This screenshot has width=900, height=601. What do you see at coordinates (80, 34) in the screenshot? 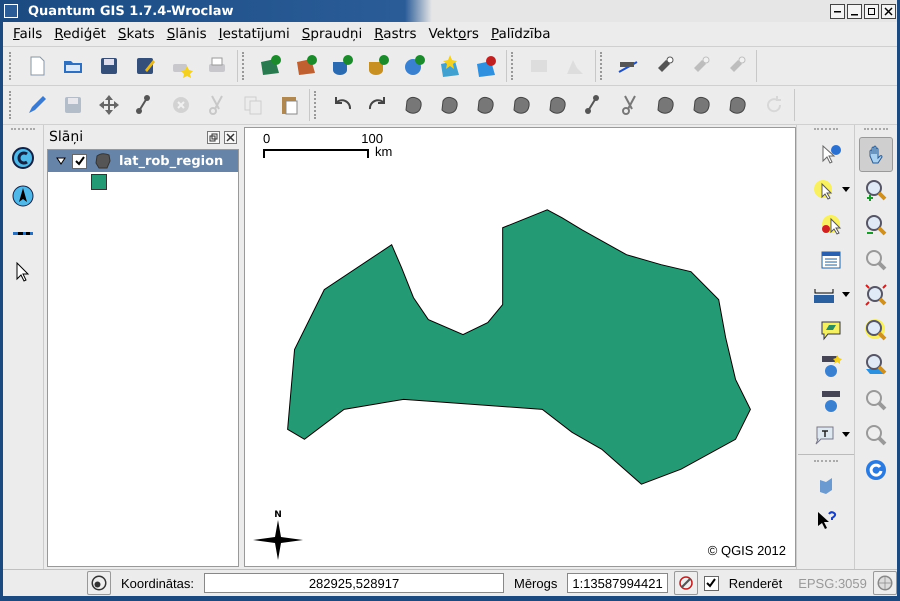
I see `menu-item: Rediģēt` at bounding box center [80, 34].